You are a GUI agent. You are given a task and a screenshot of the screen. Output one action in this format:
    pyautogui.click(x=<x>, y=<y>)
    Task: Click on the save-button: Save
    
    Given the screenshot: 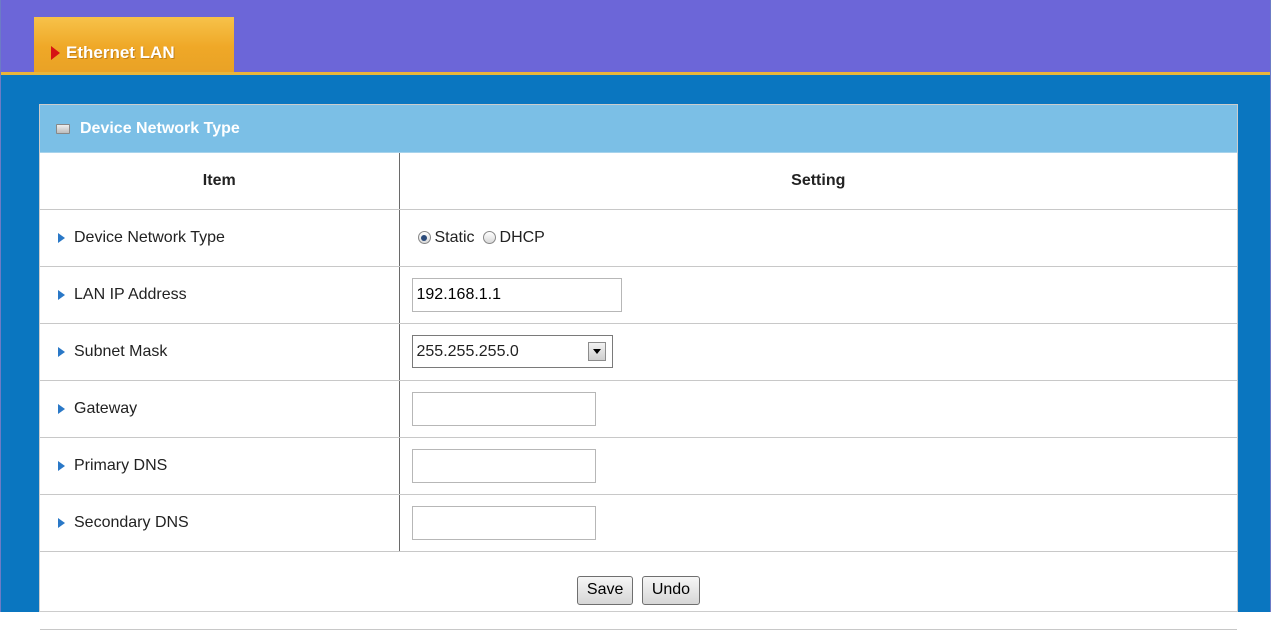 What is the action you would take?
    pyautogui.click(x=605, y=590)
    